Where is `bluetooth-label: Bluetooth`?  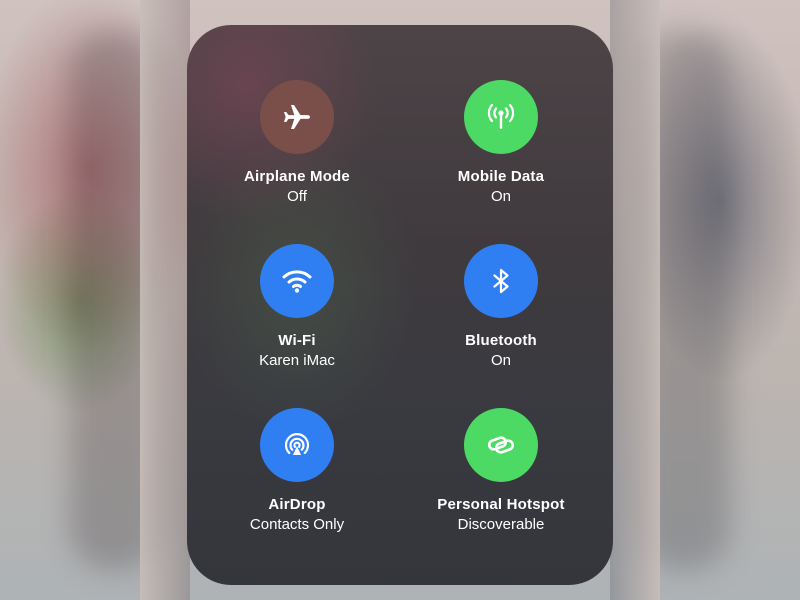
bluetooth-label: Bluetooth is located at coordinates (501, 340).